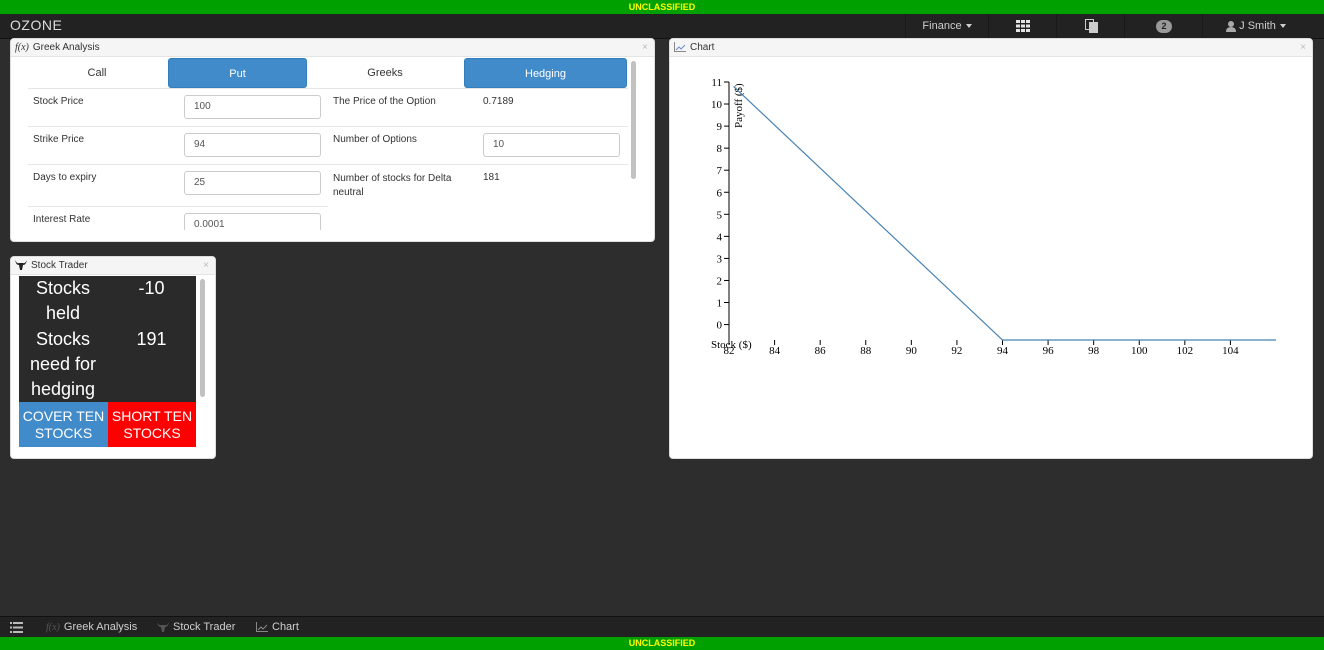 The height and width of the screenshot is (650, 1324). What do you see at coordinates (720, 326) in the screenshot?
I see `y-tick-label: 0` at bounding box center [720, 326].